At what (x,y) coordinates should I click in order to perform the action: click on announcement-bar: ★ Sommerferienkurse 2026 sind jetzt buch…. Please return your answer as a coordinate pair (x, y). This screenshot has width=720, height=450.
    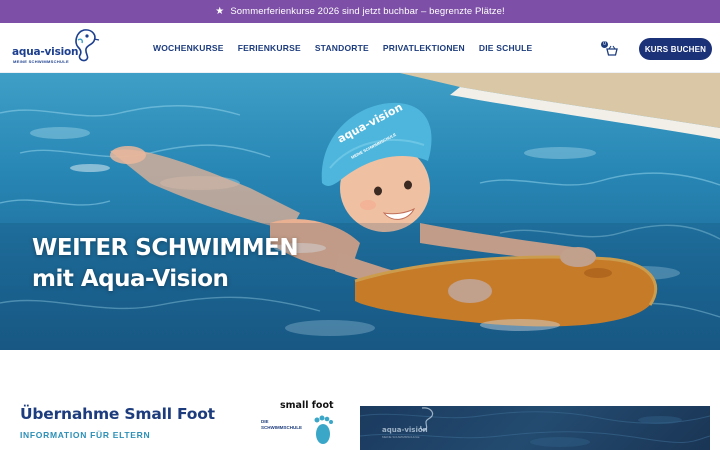
    Looking at the image, I should click on (360, 11).